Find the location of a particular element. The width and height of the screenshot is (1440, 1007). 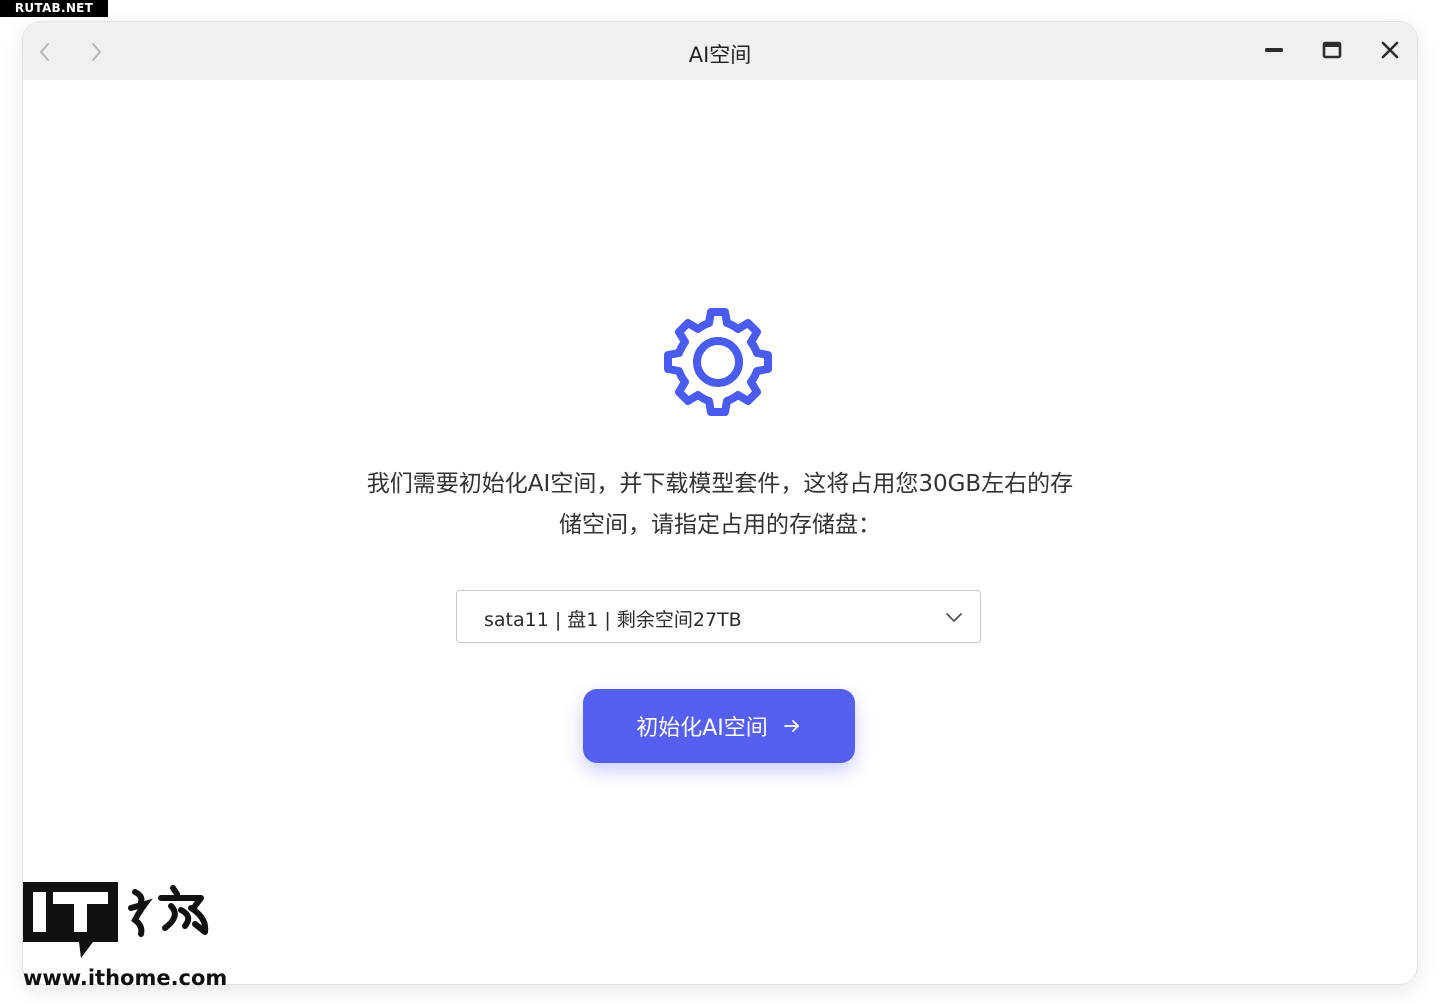

title-bar: AI空间 is located at coordinates (720, 51).